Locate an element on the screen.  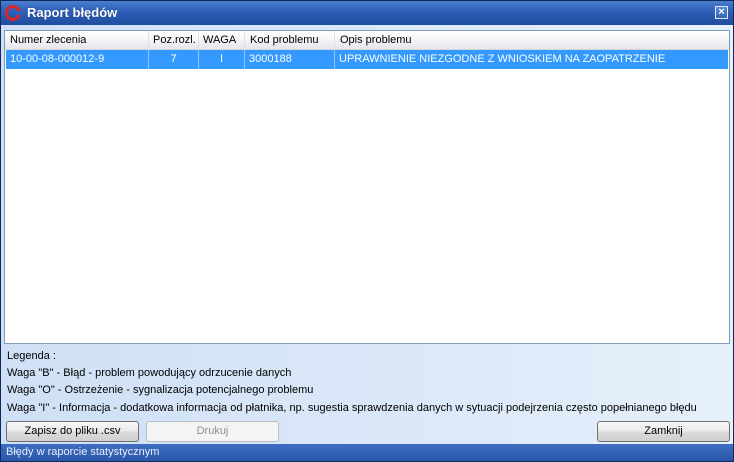
cell-waga: I is located at coordinates (222, 59).